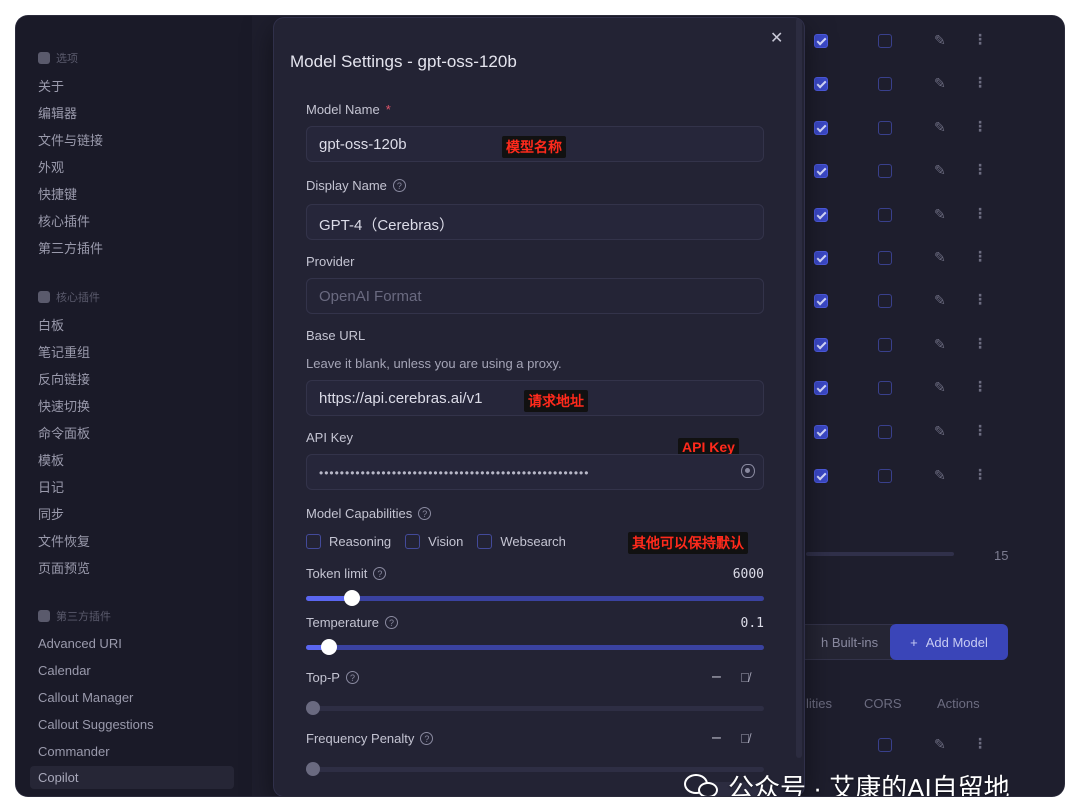  Describe the element at coordinates (70, 247) in the screenshot. I see `sidebar-item: 第三方插件` at that location.